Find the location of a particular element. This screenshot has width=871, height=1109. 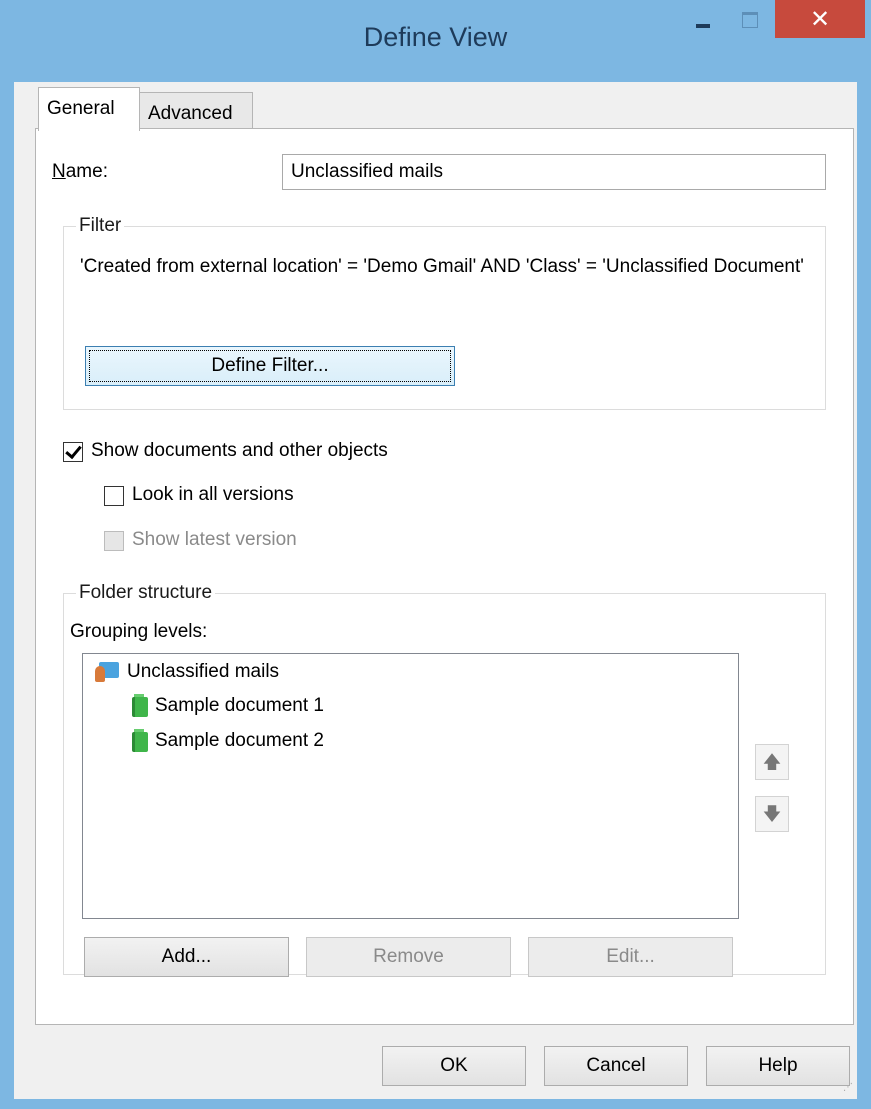

maximize-button is located at coordinates (750, 19).